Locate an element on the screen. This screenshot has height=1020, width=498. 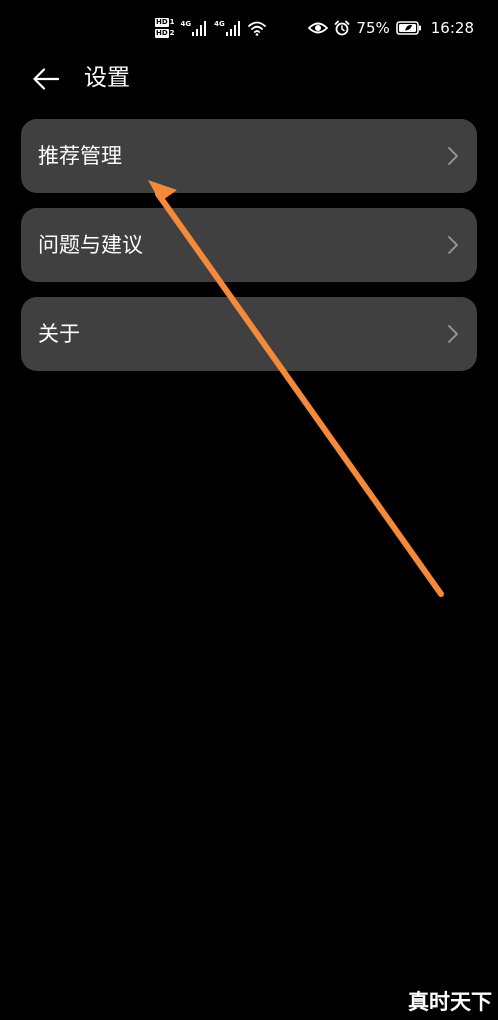
eye-icon is located at coordinates (318, 28).